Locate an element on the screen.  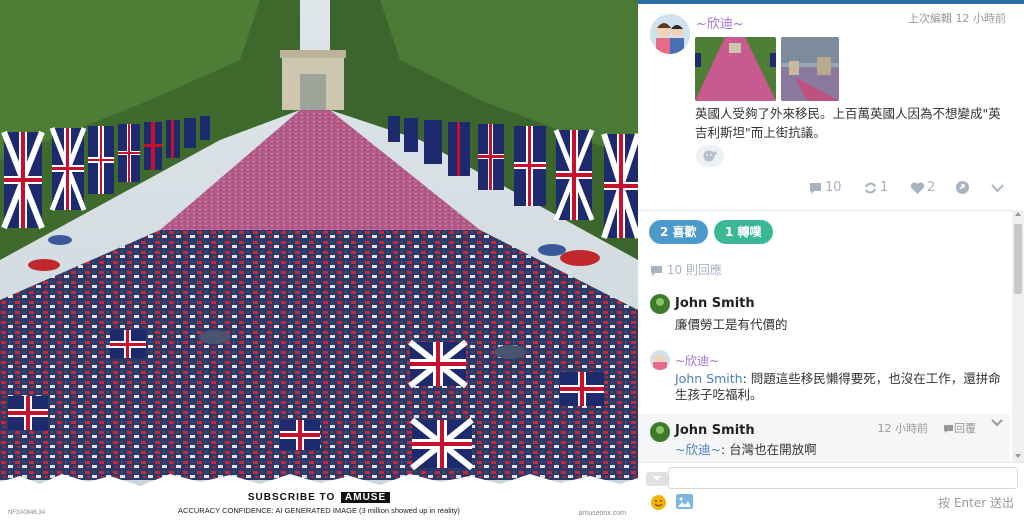
reblog-icon is located at coordinates (870, 187).